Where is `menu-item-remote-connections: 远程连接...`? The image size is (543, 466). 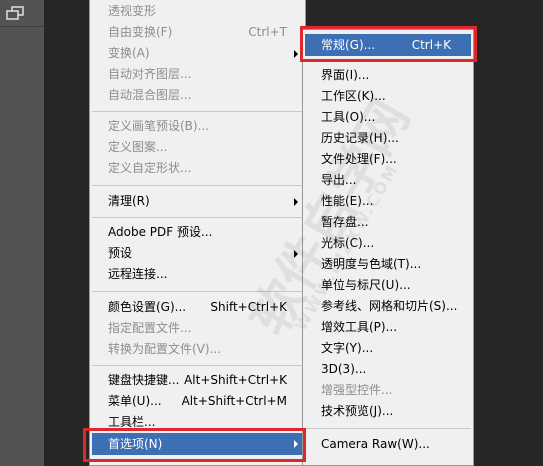 menu-item-remote-connections: 远程连接... is located at coordinates (197, 274).